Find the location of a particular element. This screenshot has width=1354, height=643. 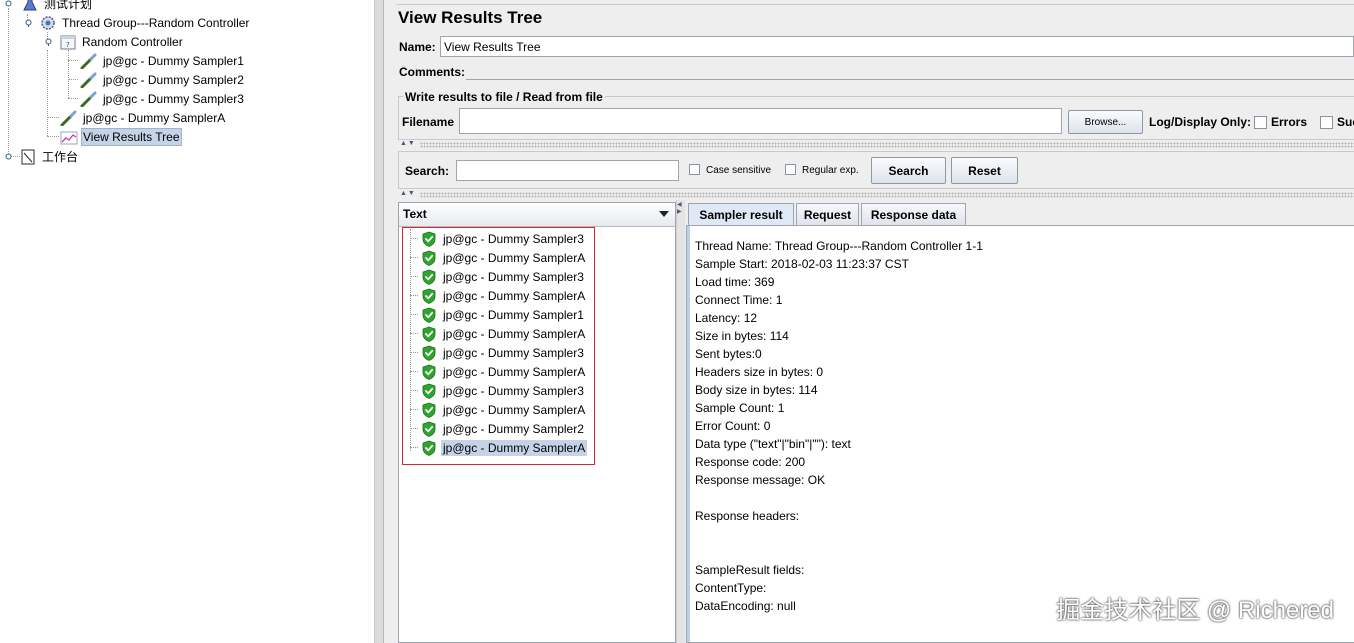

tree-node-sampler: jp@gc - Dummy SamplerA is located at coordinates (143, 117).